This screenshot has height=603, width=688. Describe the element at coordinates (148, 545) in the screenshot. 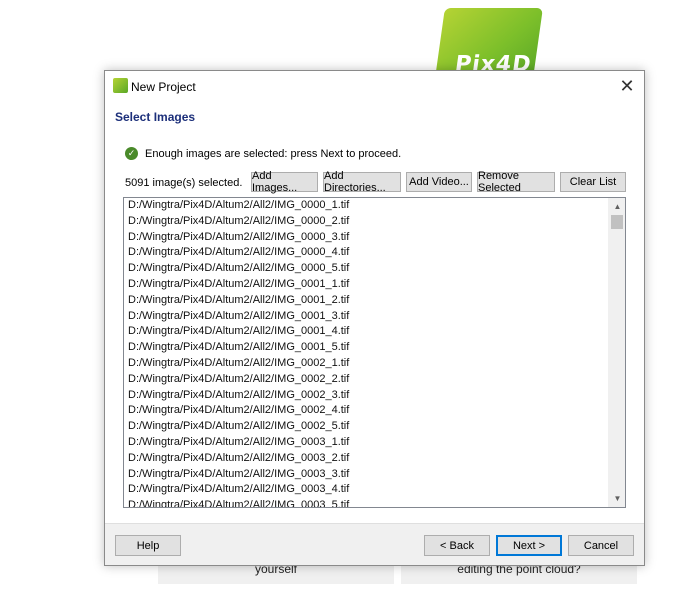

I see `help-button: Help` at that location.